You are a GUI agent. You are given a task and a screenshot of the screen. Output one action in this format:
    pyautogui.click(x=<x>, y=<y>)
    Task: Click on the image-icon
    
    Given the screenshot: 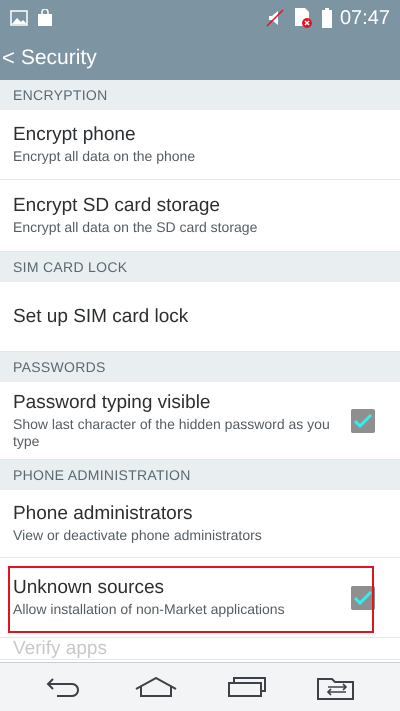 What is the action you would take?
    pyautogui.click(x=19, y=18)
    